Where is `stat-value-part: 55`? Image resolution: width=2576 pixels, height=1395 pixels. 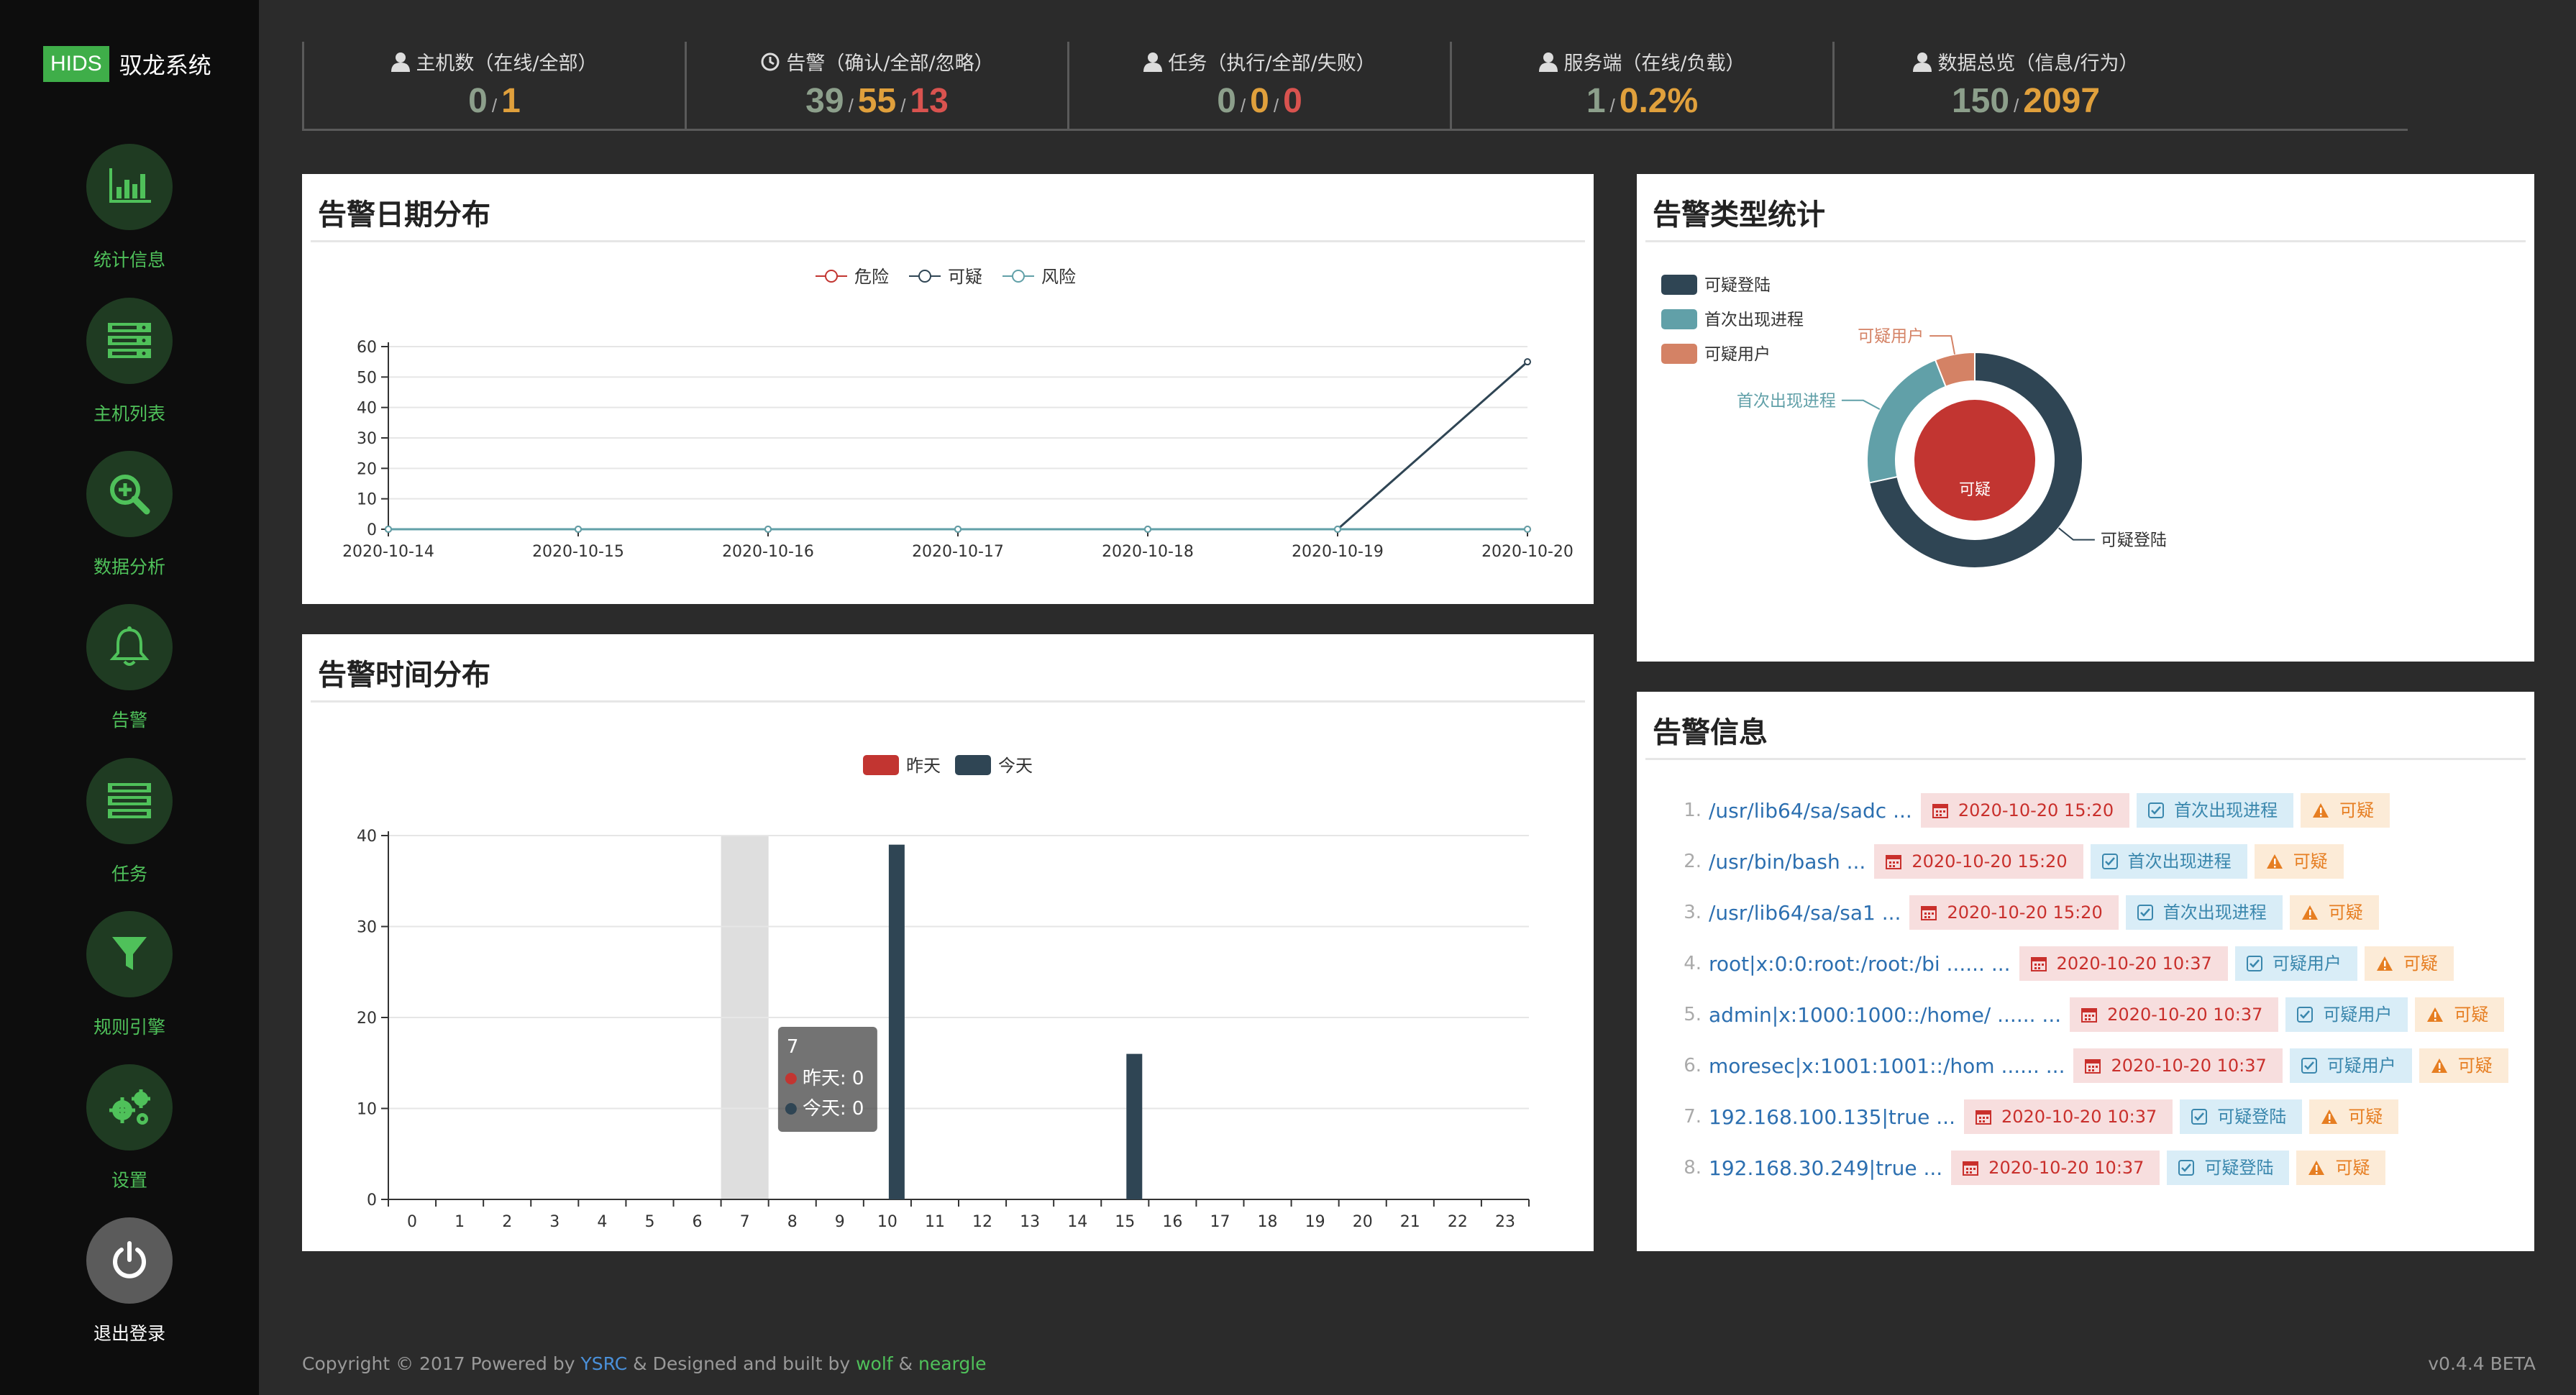 stat-value-part: 55 is located at coordinates (877, 101).